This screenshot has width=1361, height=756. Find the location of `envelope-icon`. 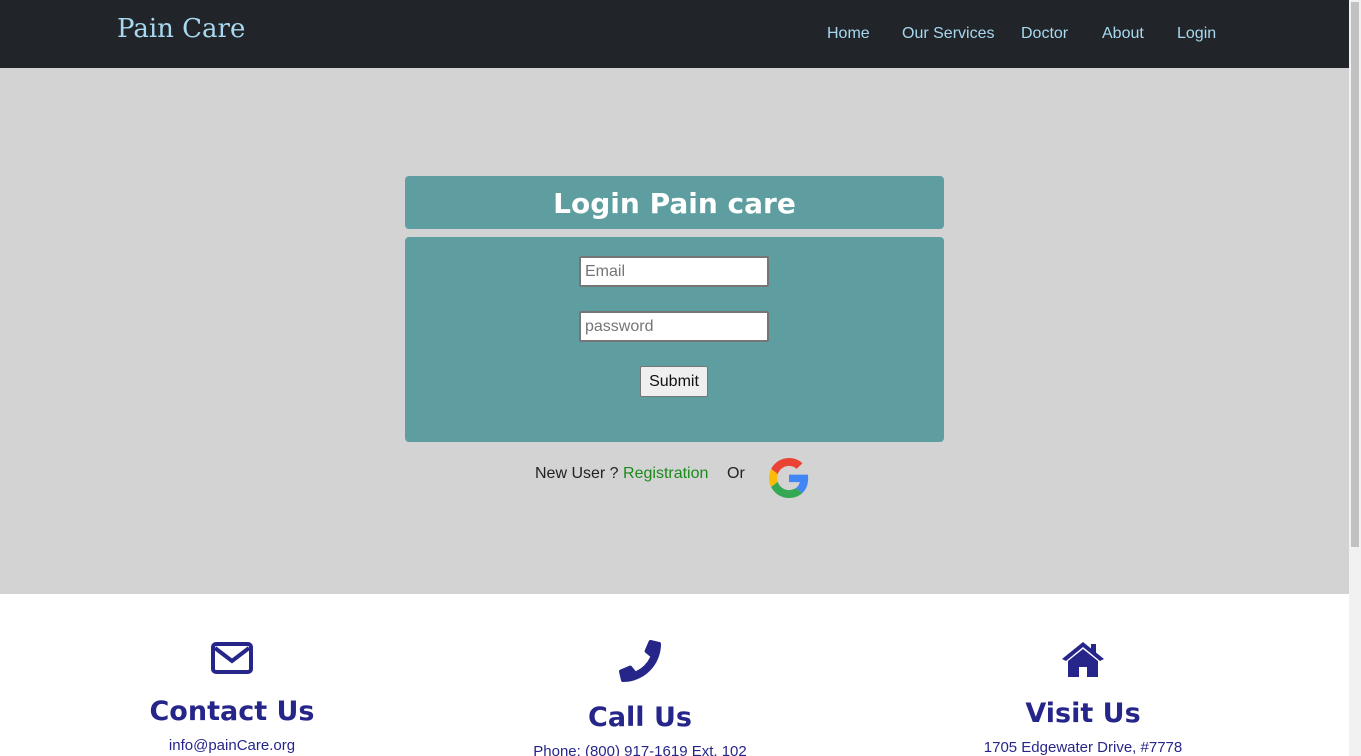

envelope-icon is located at coordinates (232, 658).